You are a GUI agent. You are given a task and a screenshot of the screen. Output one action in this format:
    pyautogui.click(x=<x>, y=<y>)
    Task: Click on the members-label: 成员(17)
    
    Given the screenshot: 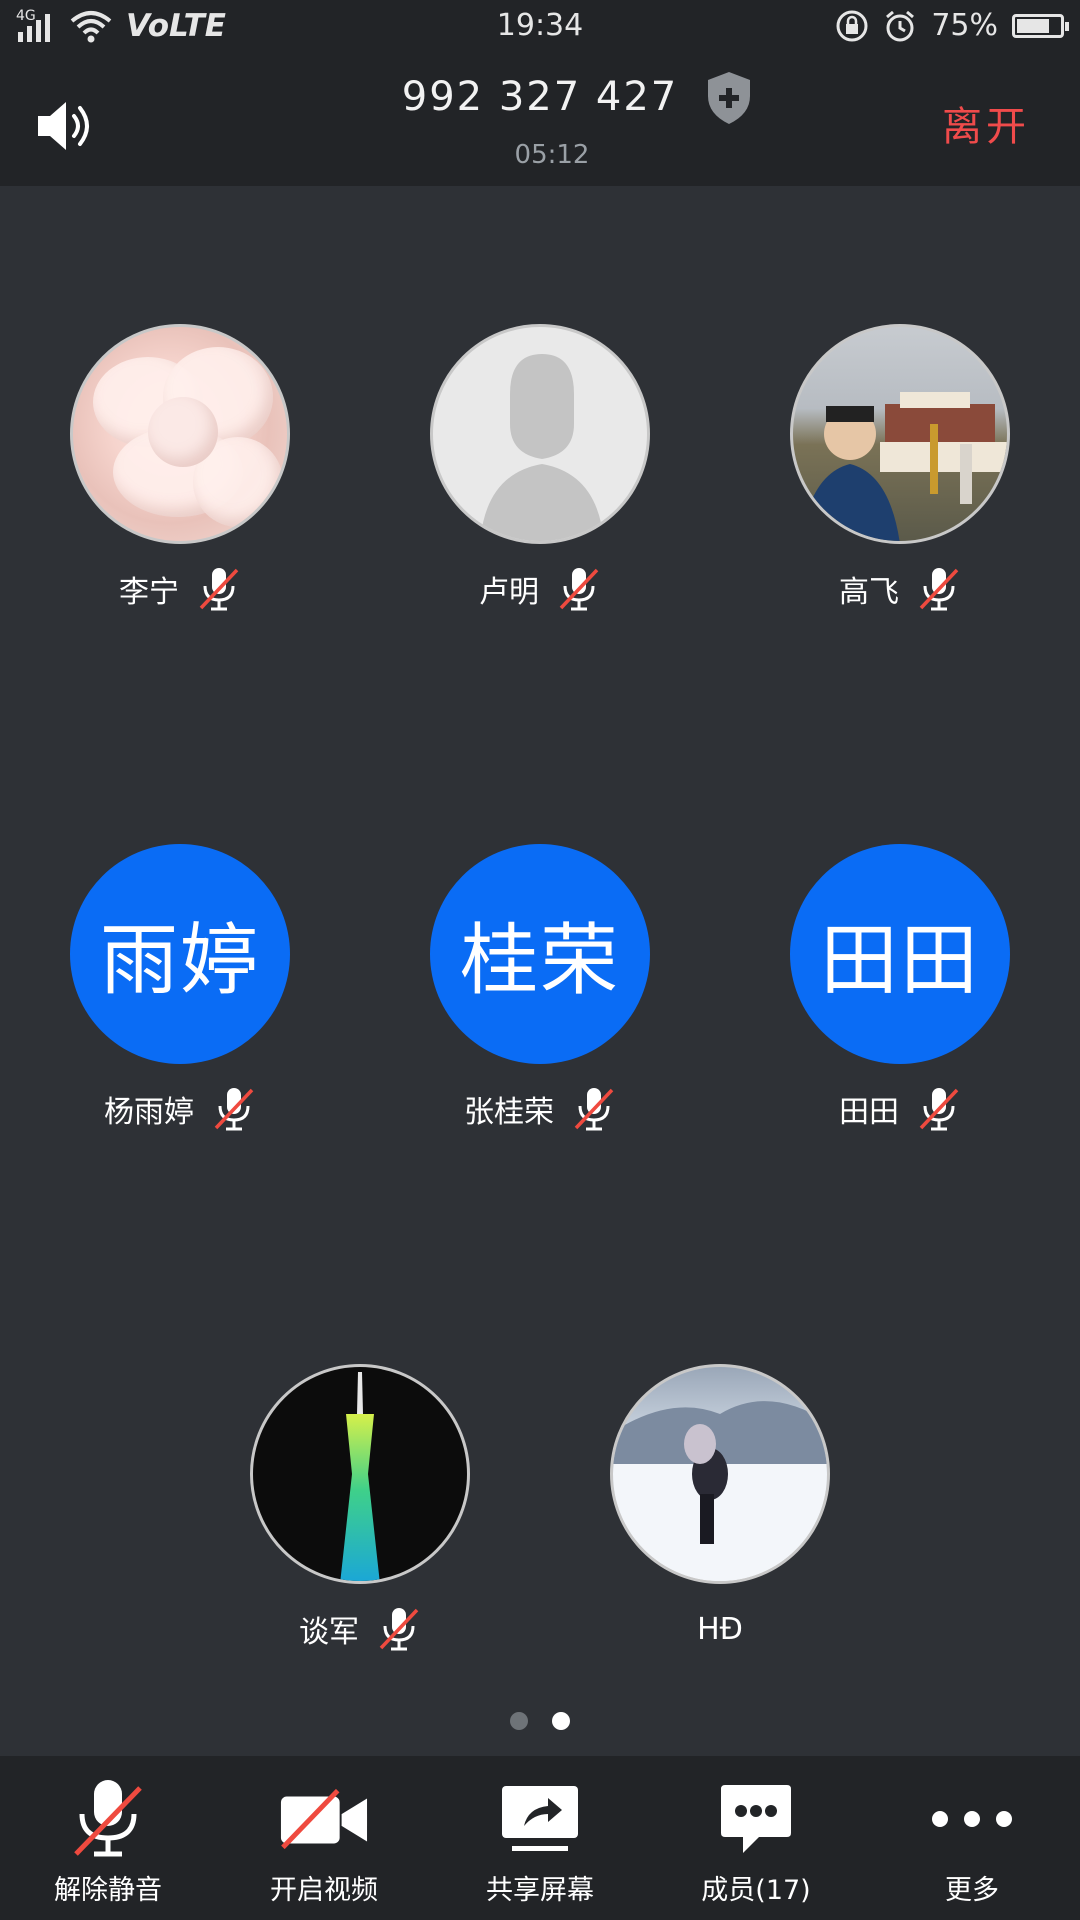 What is the action you would take?
    pyautogui.click(x=756, y=1890)
    